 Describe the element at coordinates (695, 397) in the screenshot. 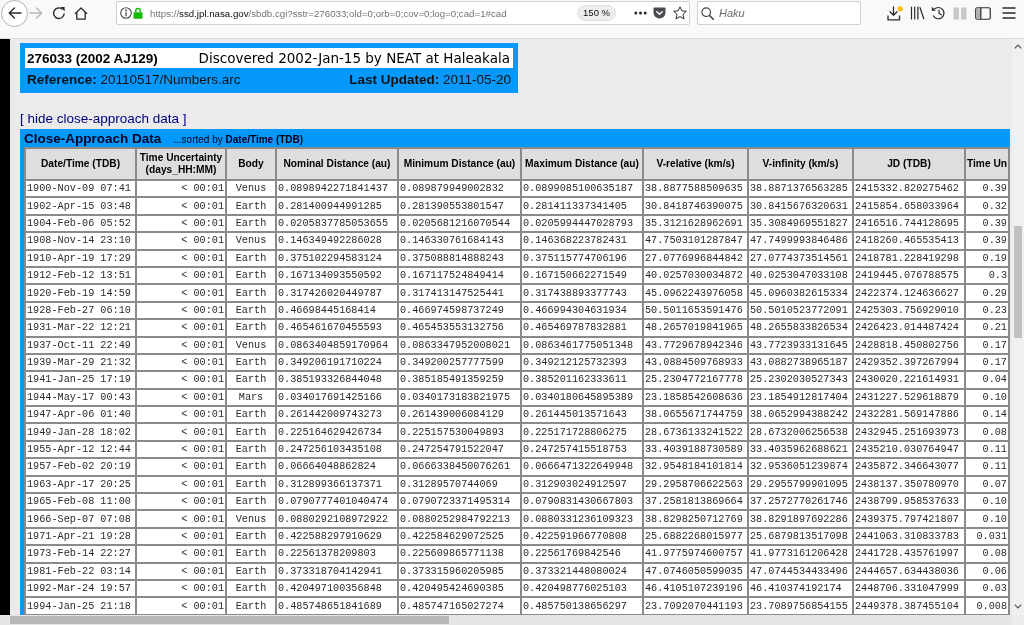

I see `table-cell: 23.1858542608636` at that location.